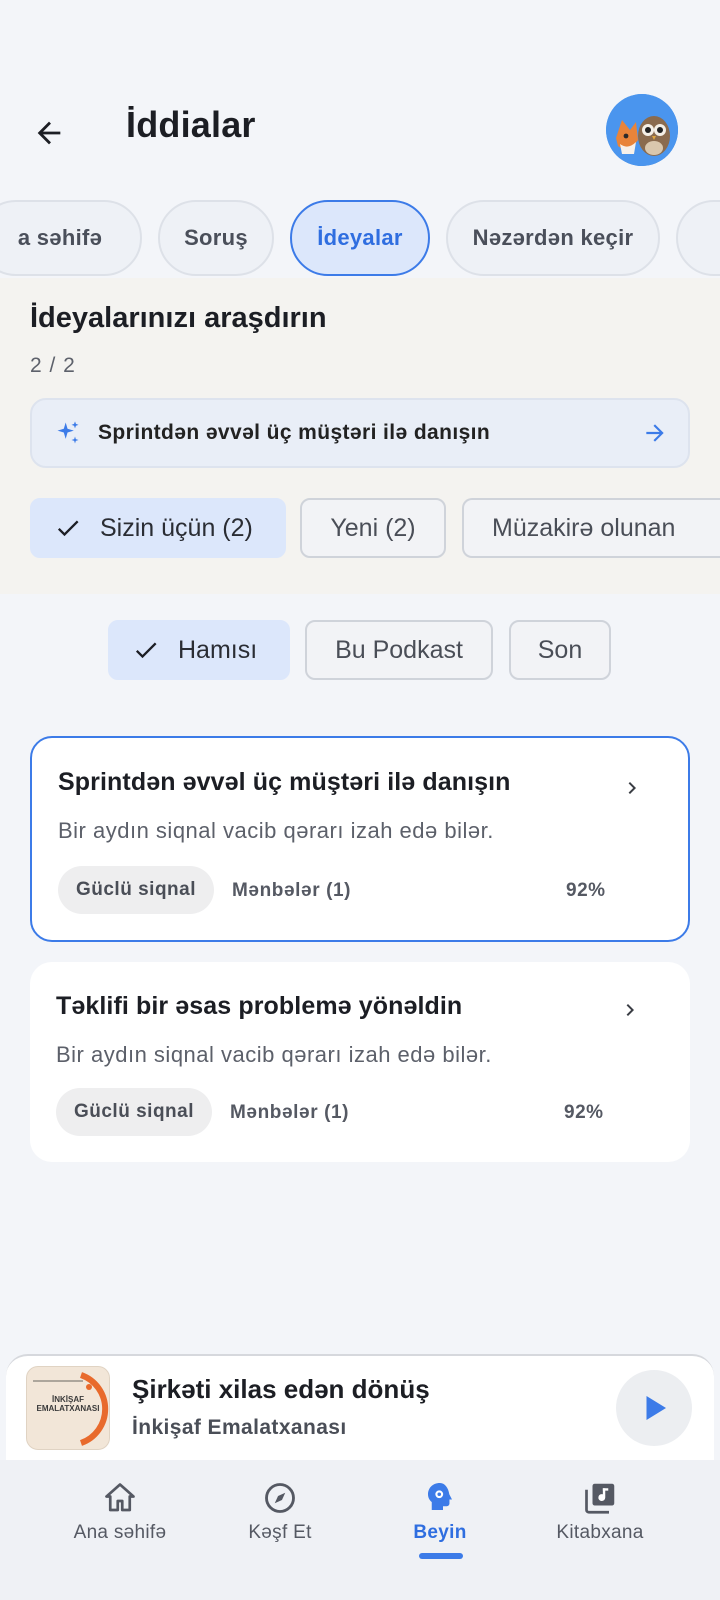 The image size is (720, 1600). I want to click on sparkles-icon, so click(68, 432).